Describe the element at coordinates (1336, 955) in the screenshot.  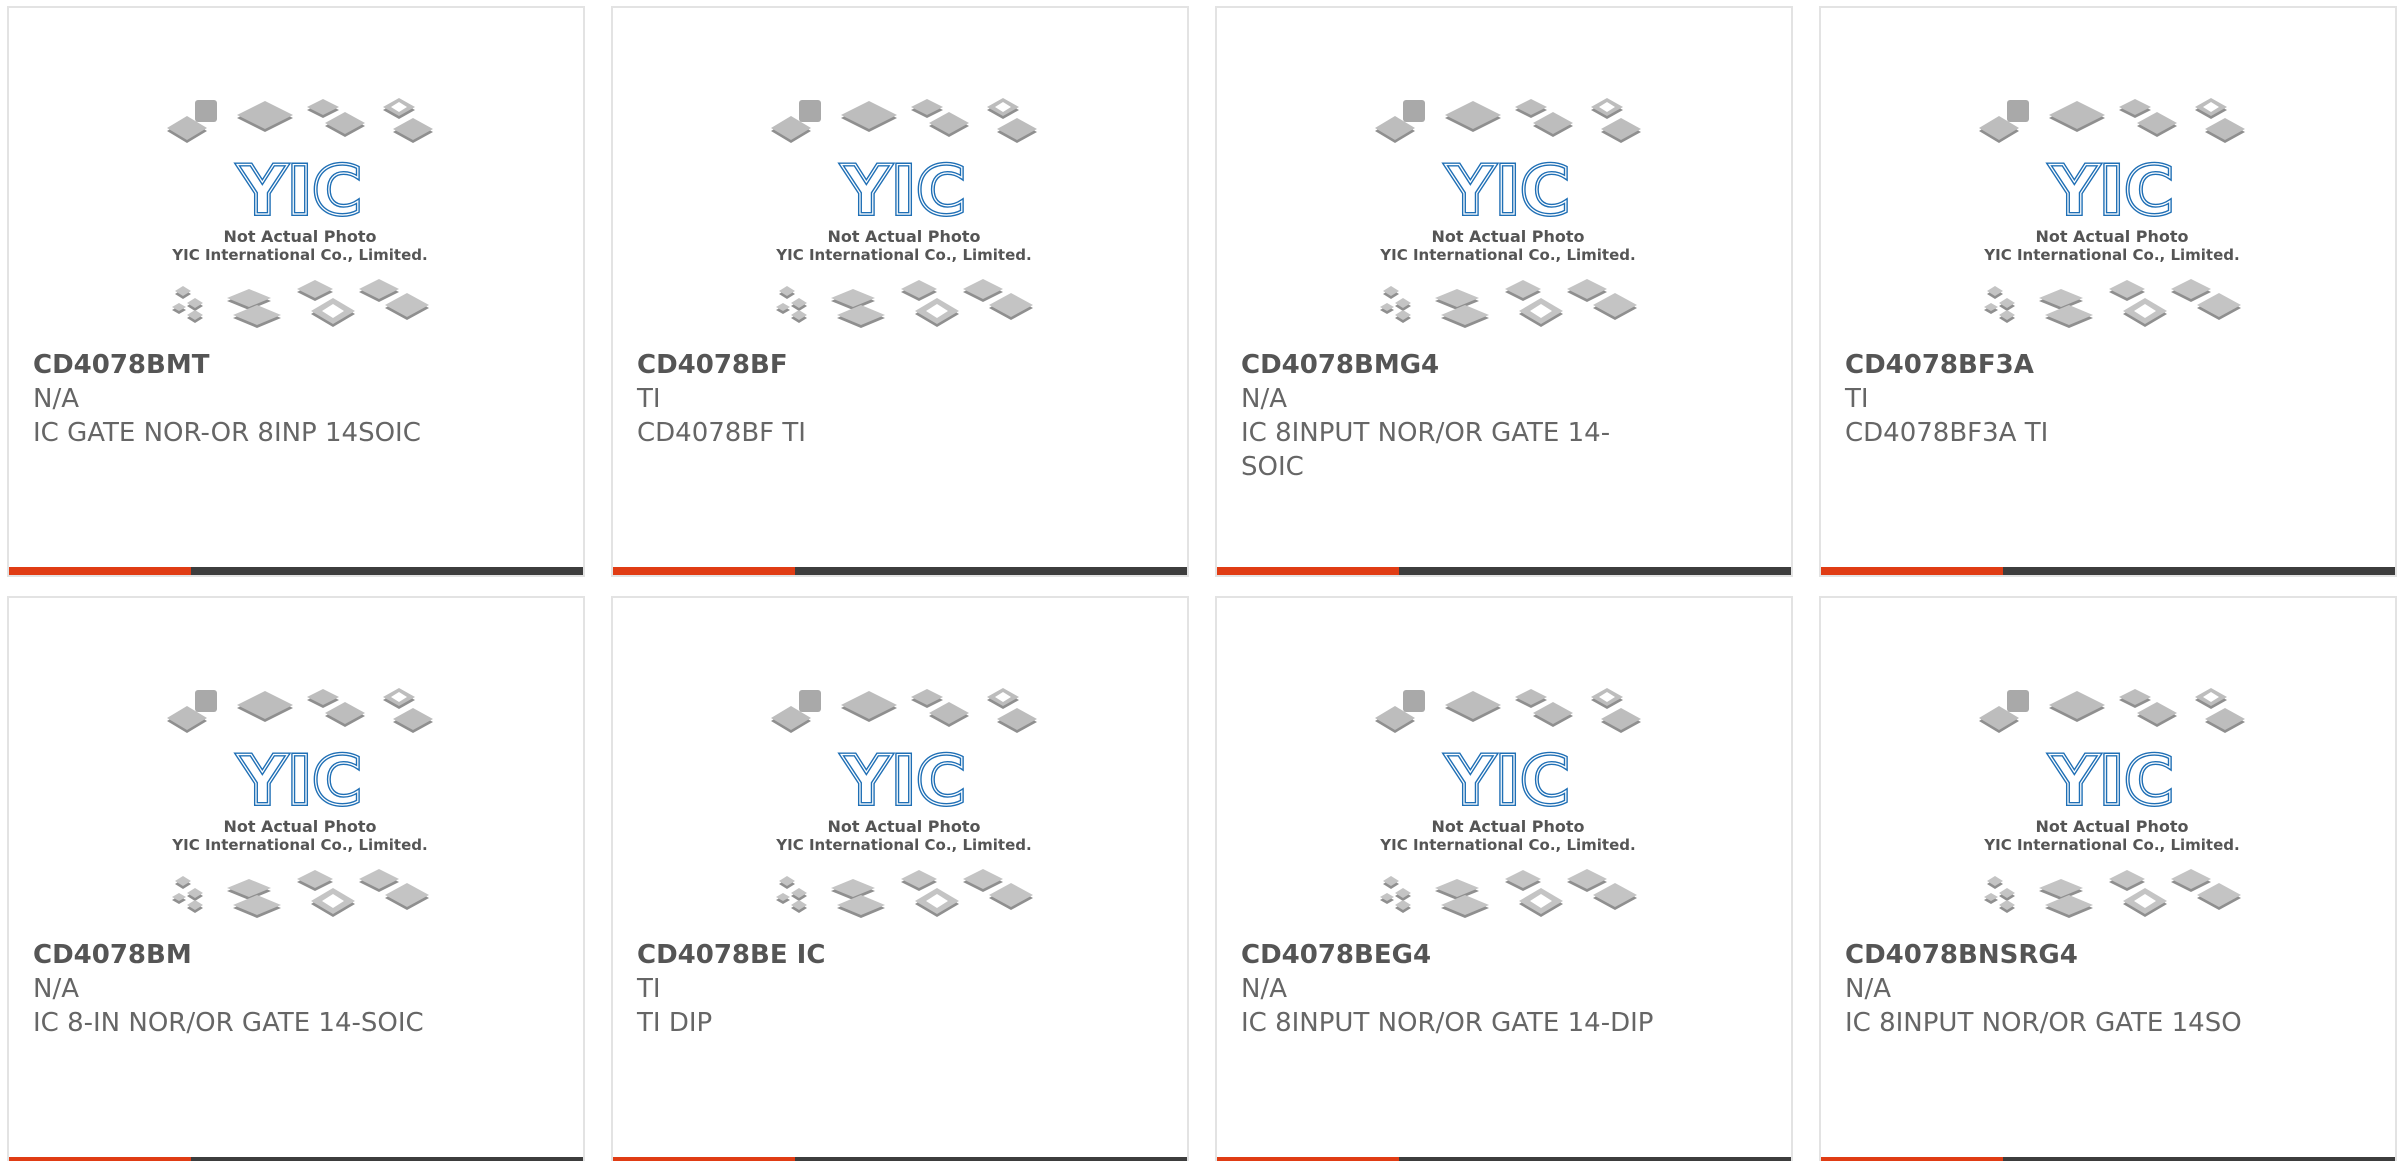
I see `part-number: CD4078BEG4` at that location.